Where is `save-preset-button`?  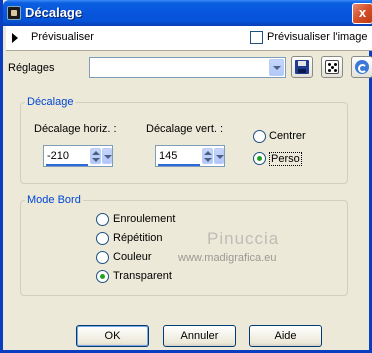
save-preset-button is located at coordinates (302, 67).